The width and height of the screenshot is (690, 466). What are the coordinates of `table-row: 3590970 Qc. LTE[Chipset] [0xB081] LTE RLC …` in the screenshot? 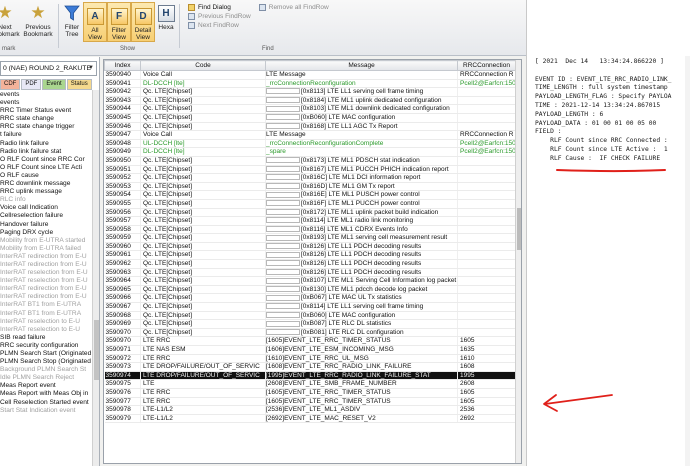 It's located at (310, 333).